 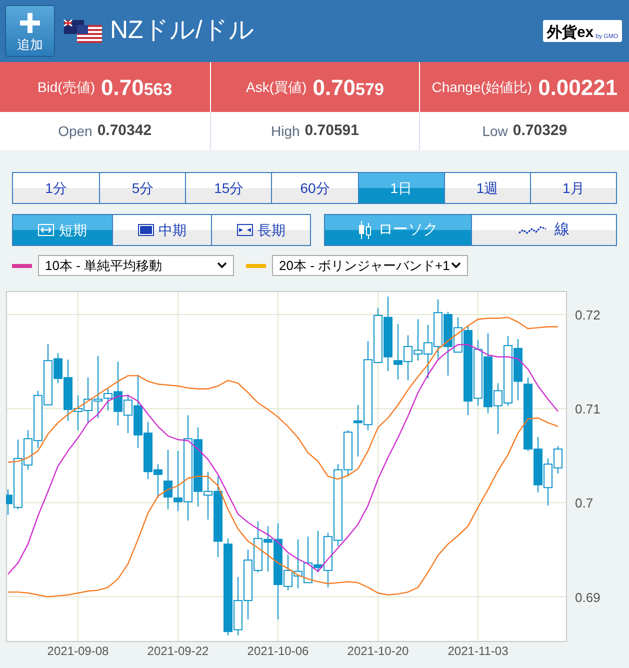 What do you see at coordinates (348, 88) in the screenshot?
I see `price-value: 0.70579` at bounding box center [348, 88].